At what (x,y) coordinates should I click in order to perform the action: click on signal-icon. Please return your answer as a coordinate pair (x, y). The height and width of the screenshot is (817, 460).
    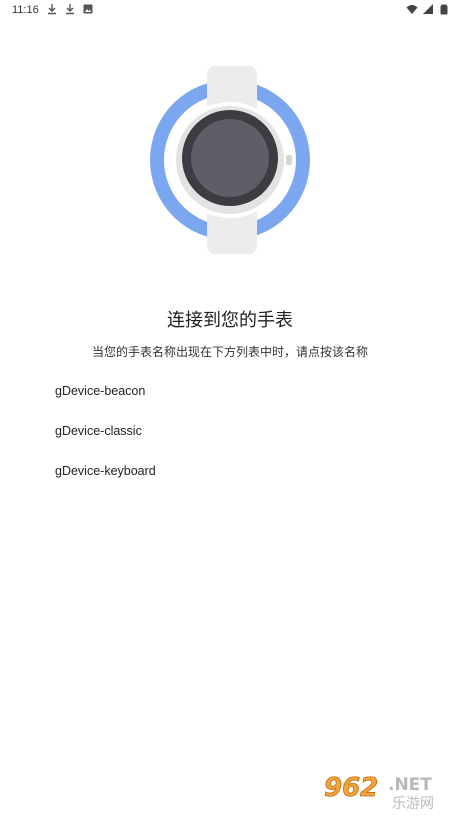
    Looking at the image, I should click on (428, 9).